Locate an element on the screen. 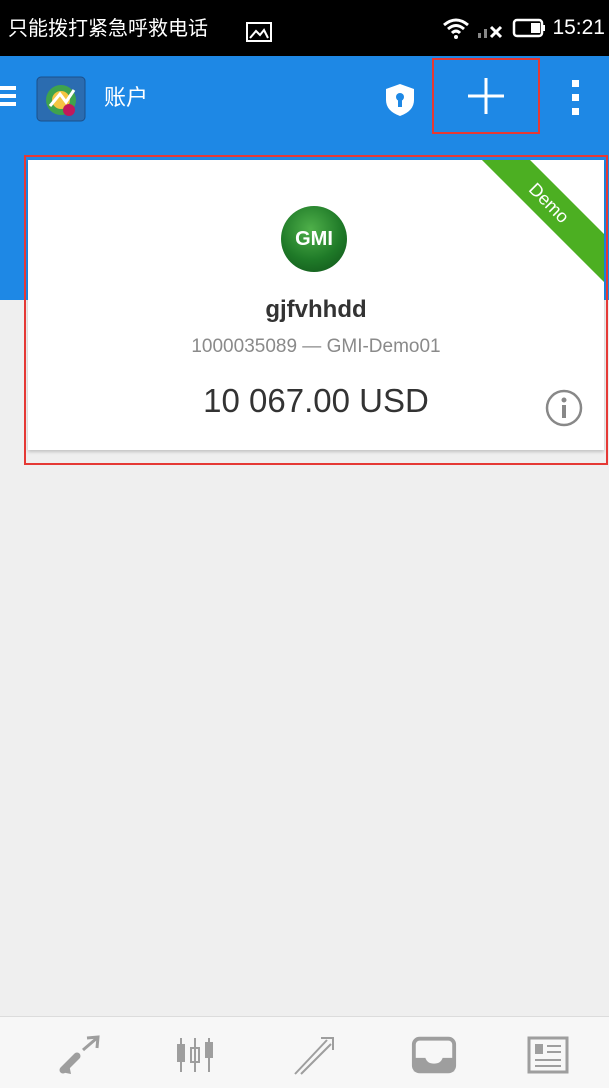  more-vert-icon is located at coordinates (576, 98).